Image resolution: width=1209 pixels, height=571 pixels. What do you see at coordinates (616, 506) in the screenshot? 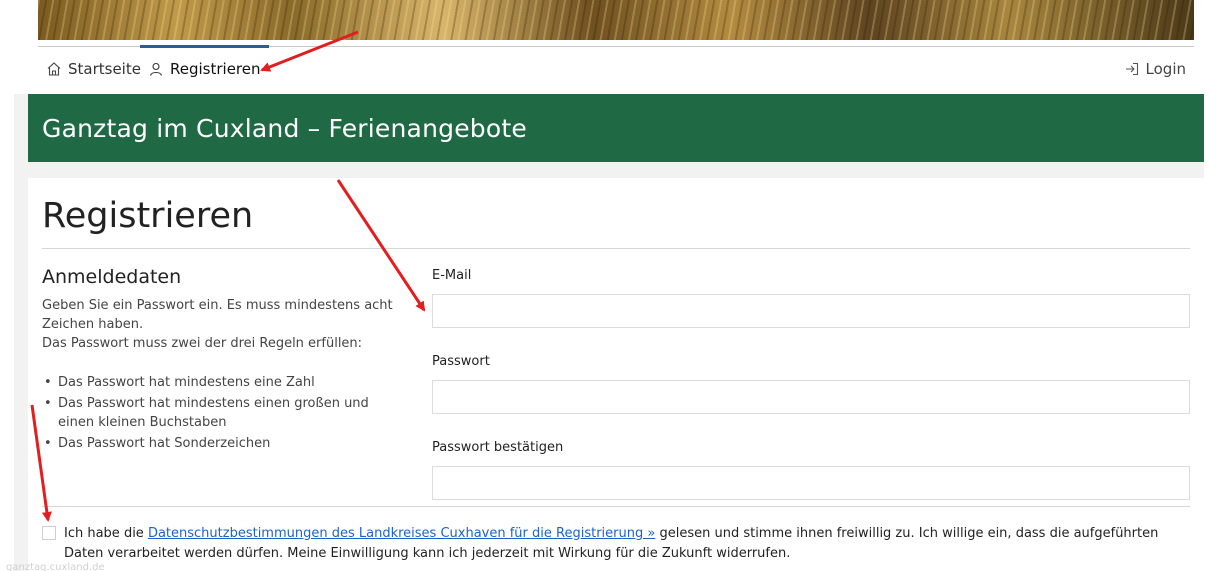
I see `form-divider` at bounding box center [616, 506].